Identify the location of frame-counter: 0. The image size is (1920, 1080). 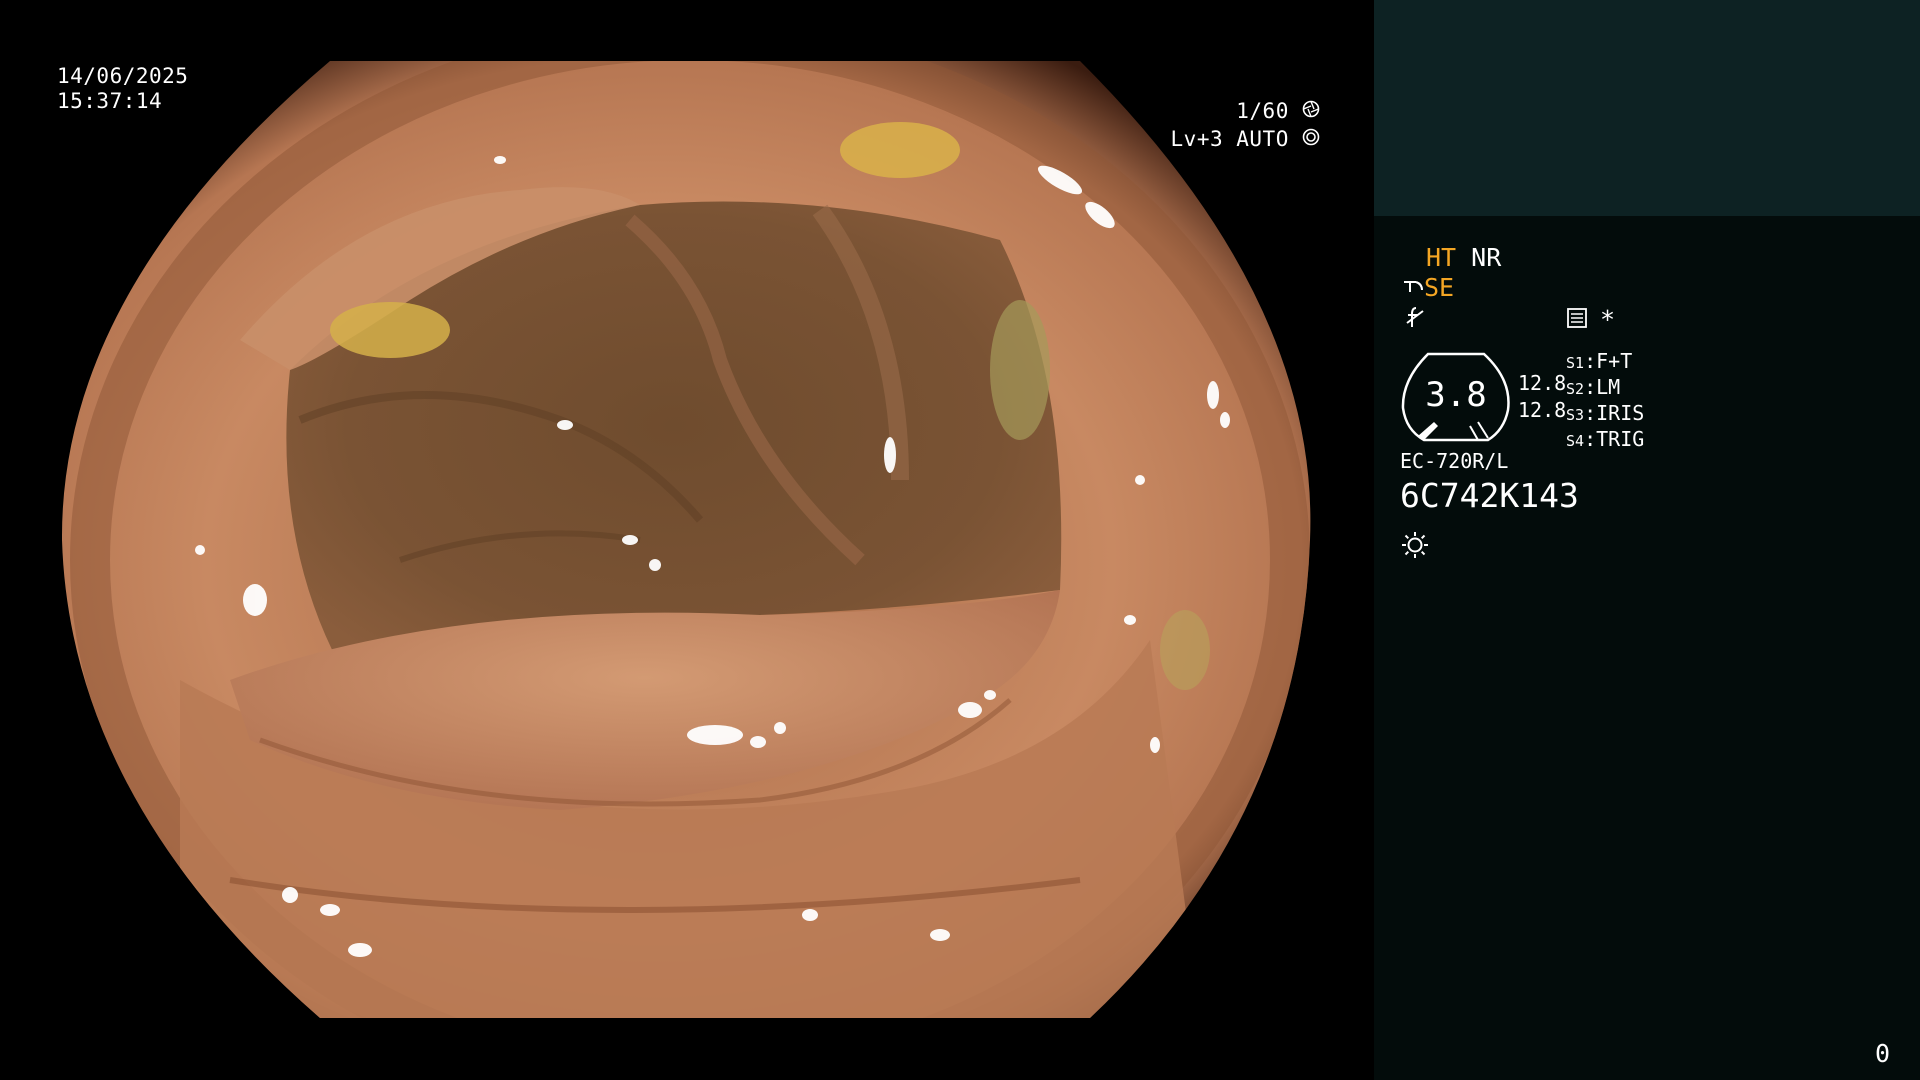
(1882, 1053).